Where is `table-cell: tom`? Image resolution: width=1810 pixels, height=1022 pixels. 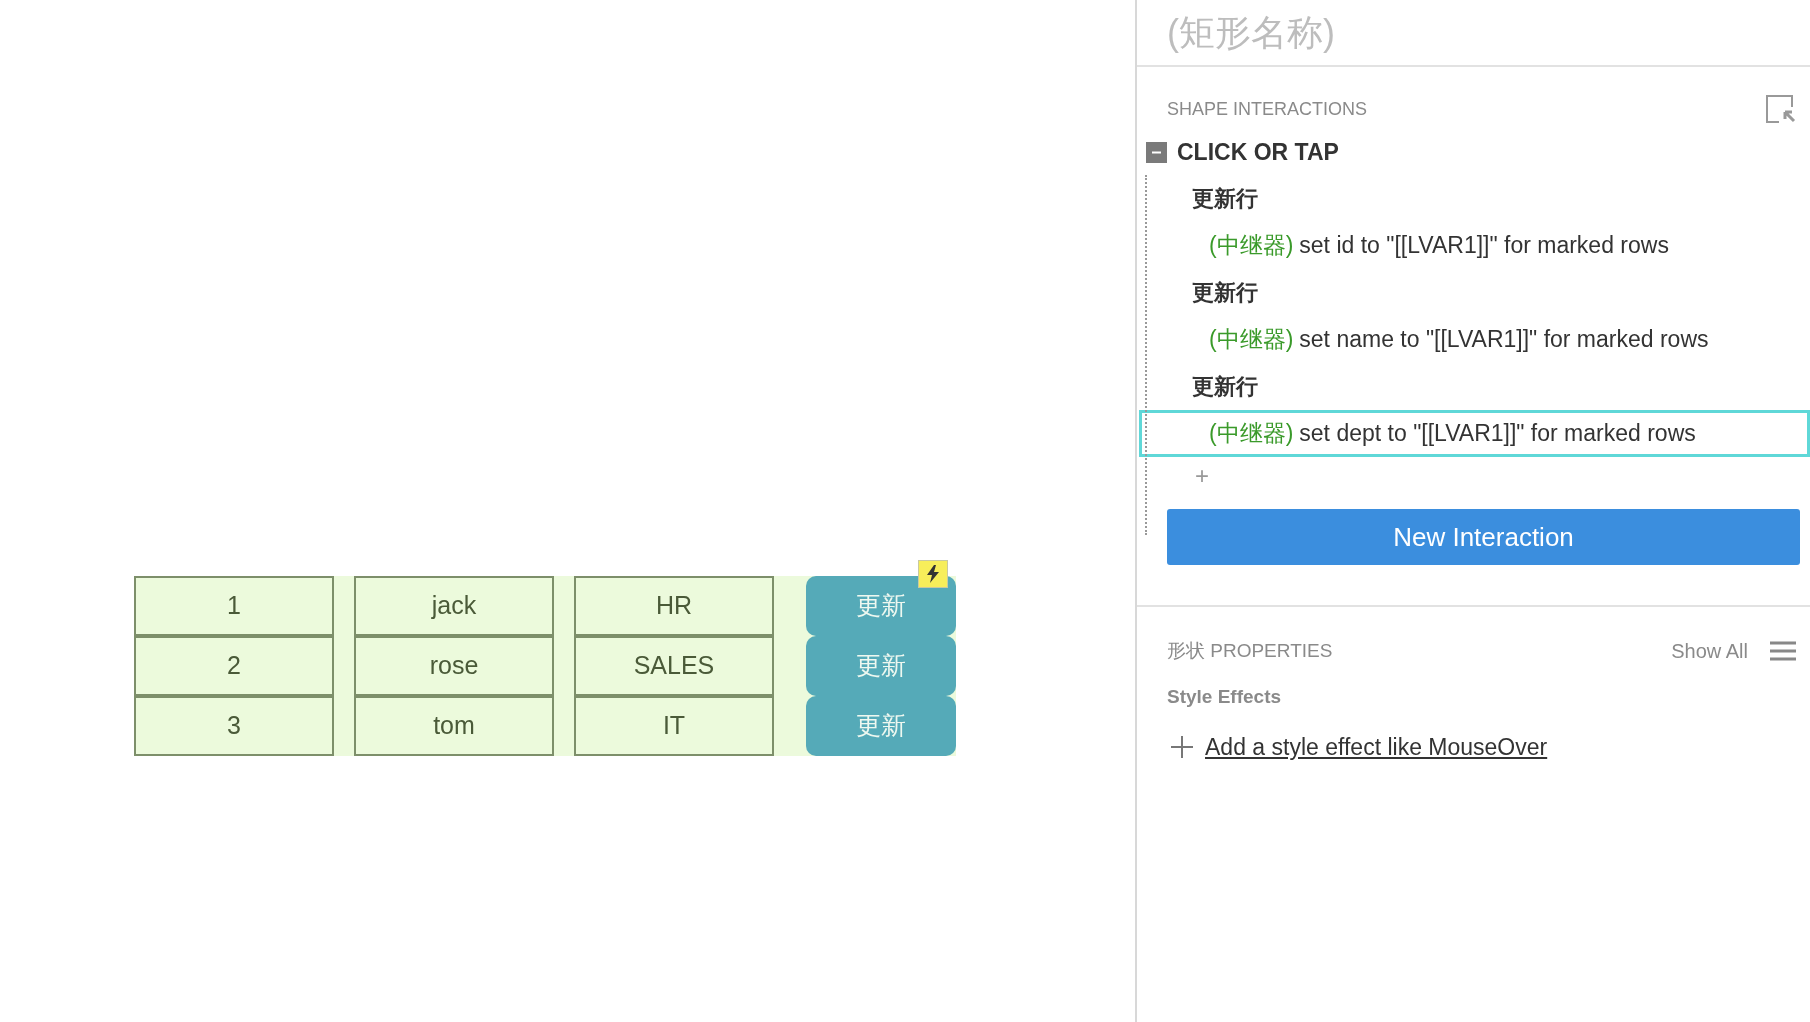 table-cell: tom is located at coordinates (454, 726).